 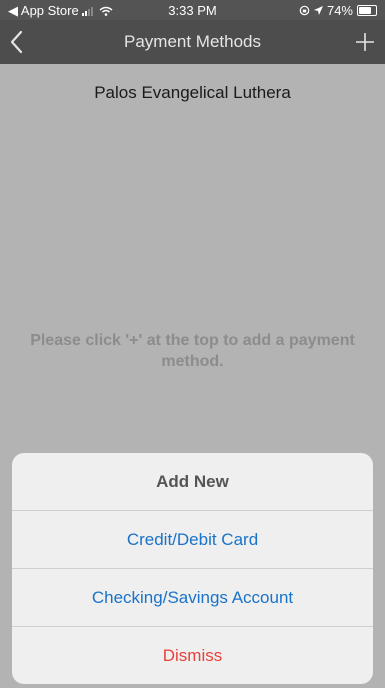 I want to click on status-right: 74%, so click(x=338, y=10).